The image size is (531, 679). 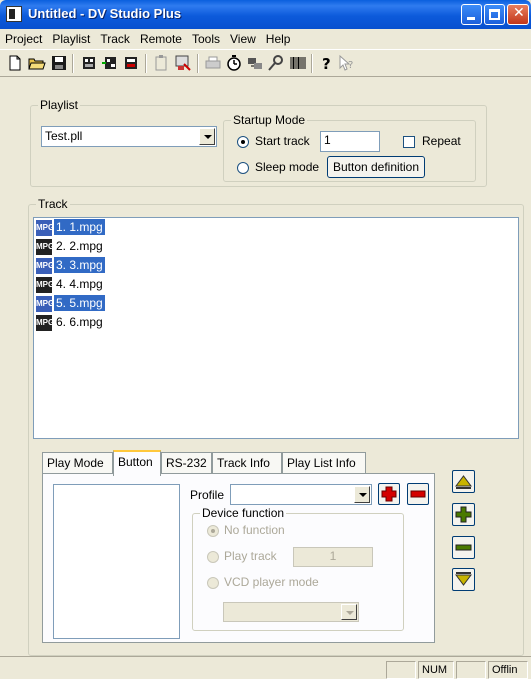 I want to click on tab-play-mode: Play Mode, so click(x=77, y=463).